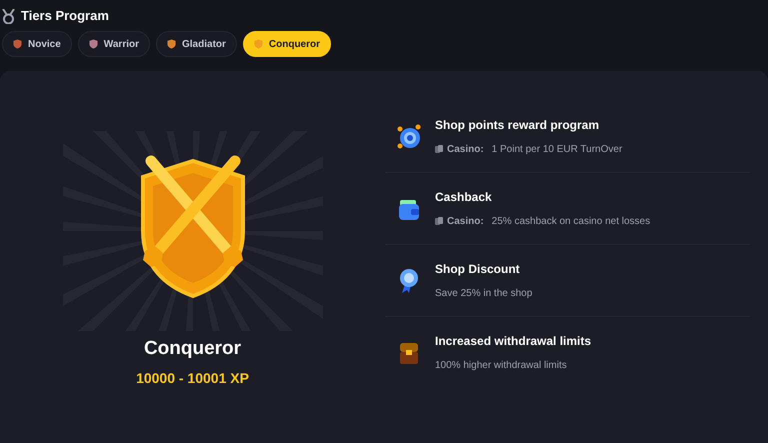  Describe the element at coordinates (8, 16) in the screenshot. I see `medal-icon` at that location.